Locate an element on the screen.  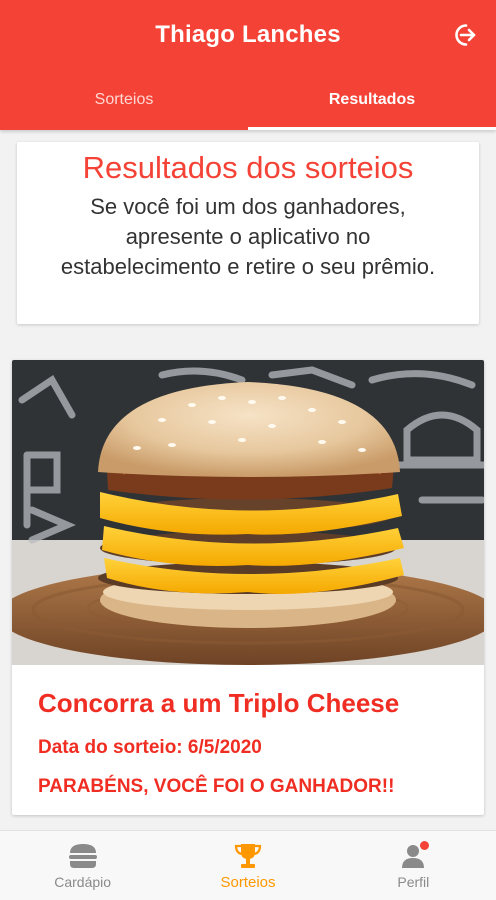
draw-date: Data do sorteio: 6/5/2020 is located at coordinates (150, 747).